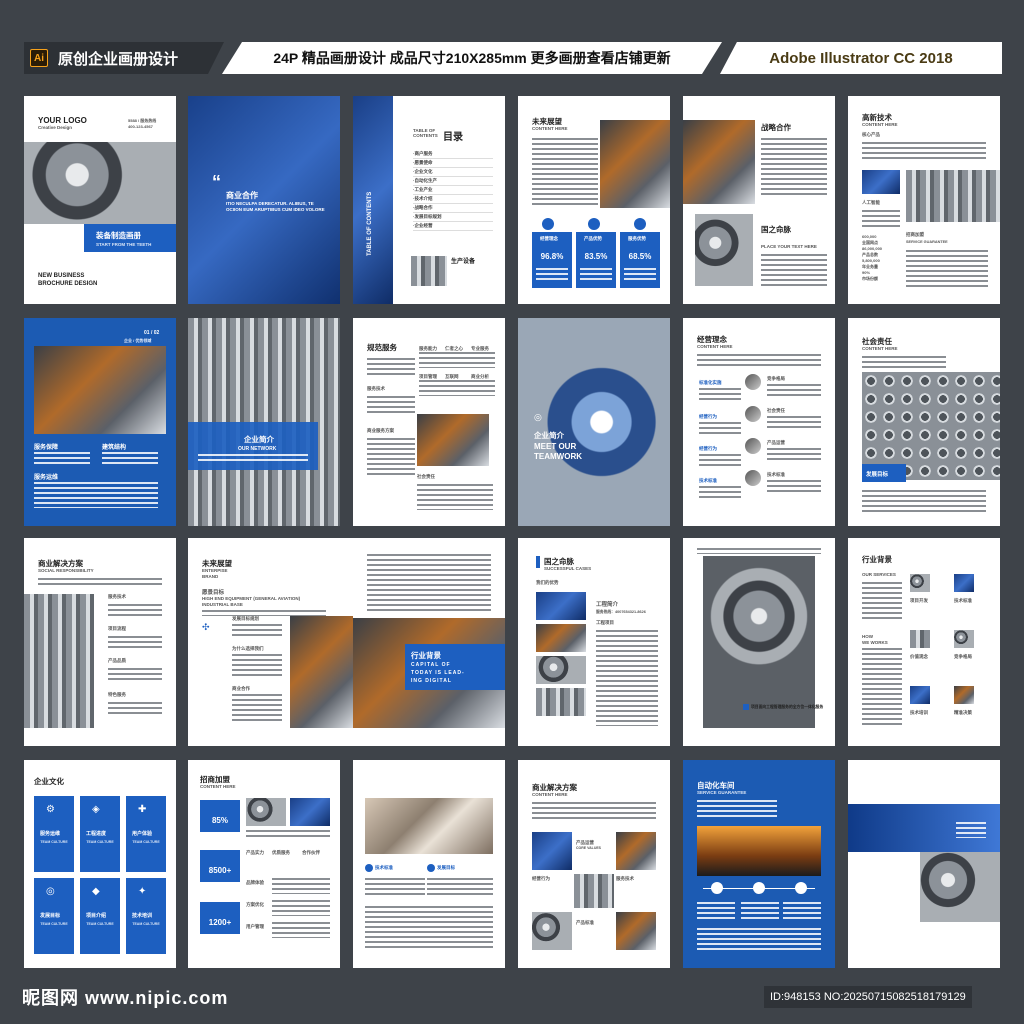 This screenshot has height=1024, width=1024. Describe the element at coordinates (55, 127) in the screenshot. I see `logo-sub: Creative Design` at that location.